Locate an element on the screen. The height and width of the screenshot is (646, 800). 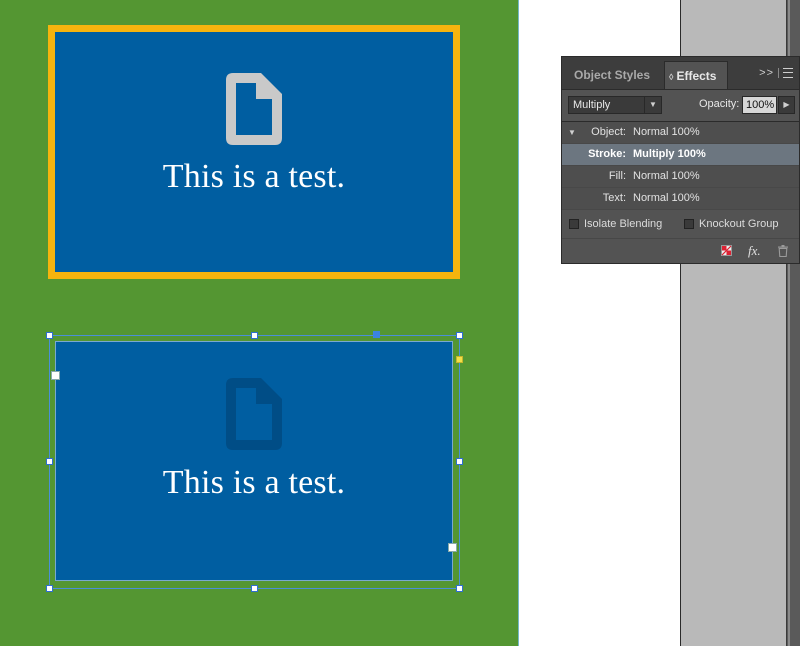
effect-row-text: Text: Normal 100% is located at coordinates (680, 199).